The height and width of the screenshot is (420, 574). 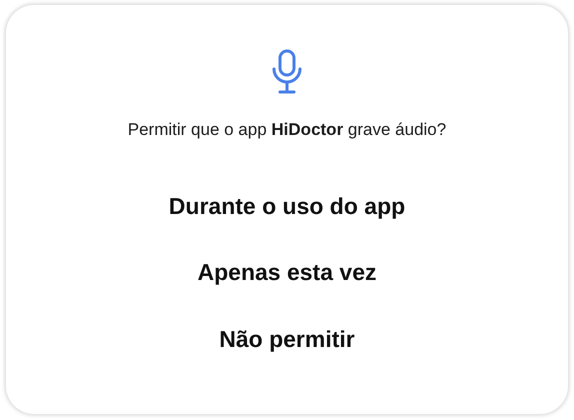 What do you see at coordinates (287, 130) in the screenshot?
I see `permission-message: Permitir que o app HiDoctor grave áudio?` at bounding box center [287, 130].